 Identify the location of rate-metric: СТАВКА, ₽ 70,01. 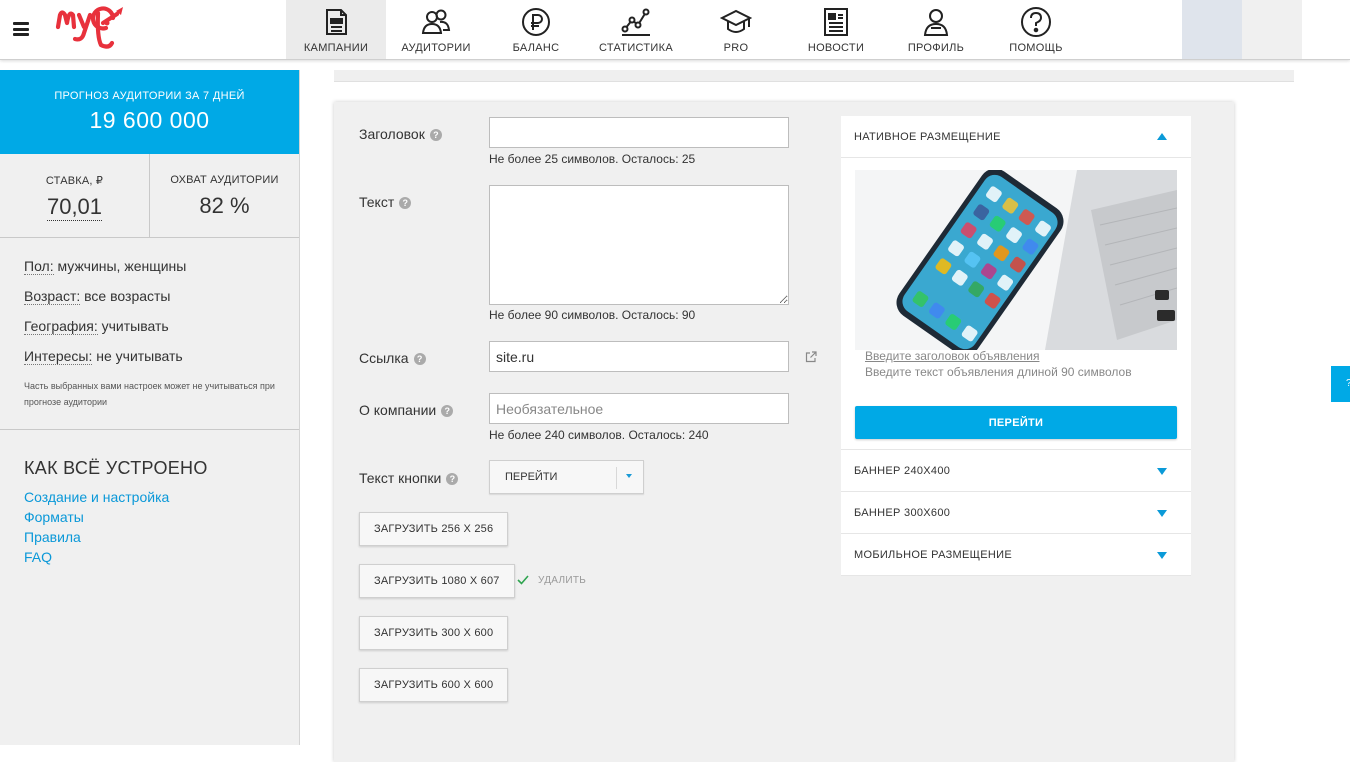
(74, 195).